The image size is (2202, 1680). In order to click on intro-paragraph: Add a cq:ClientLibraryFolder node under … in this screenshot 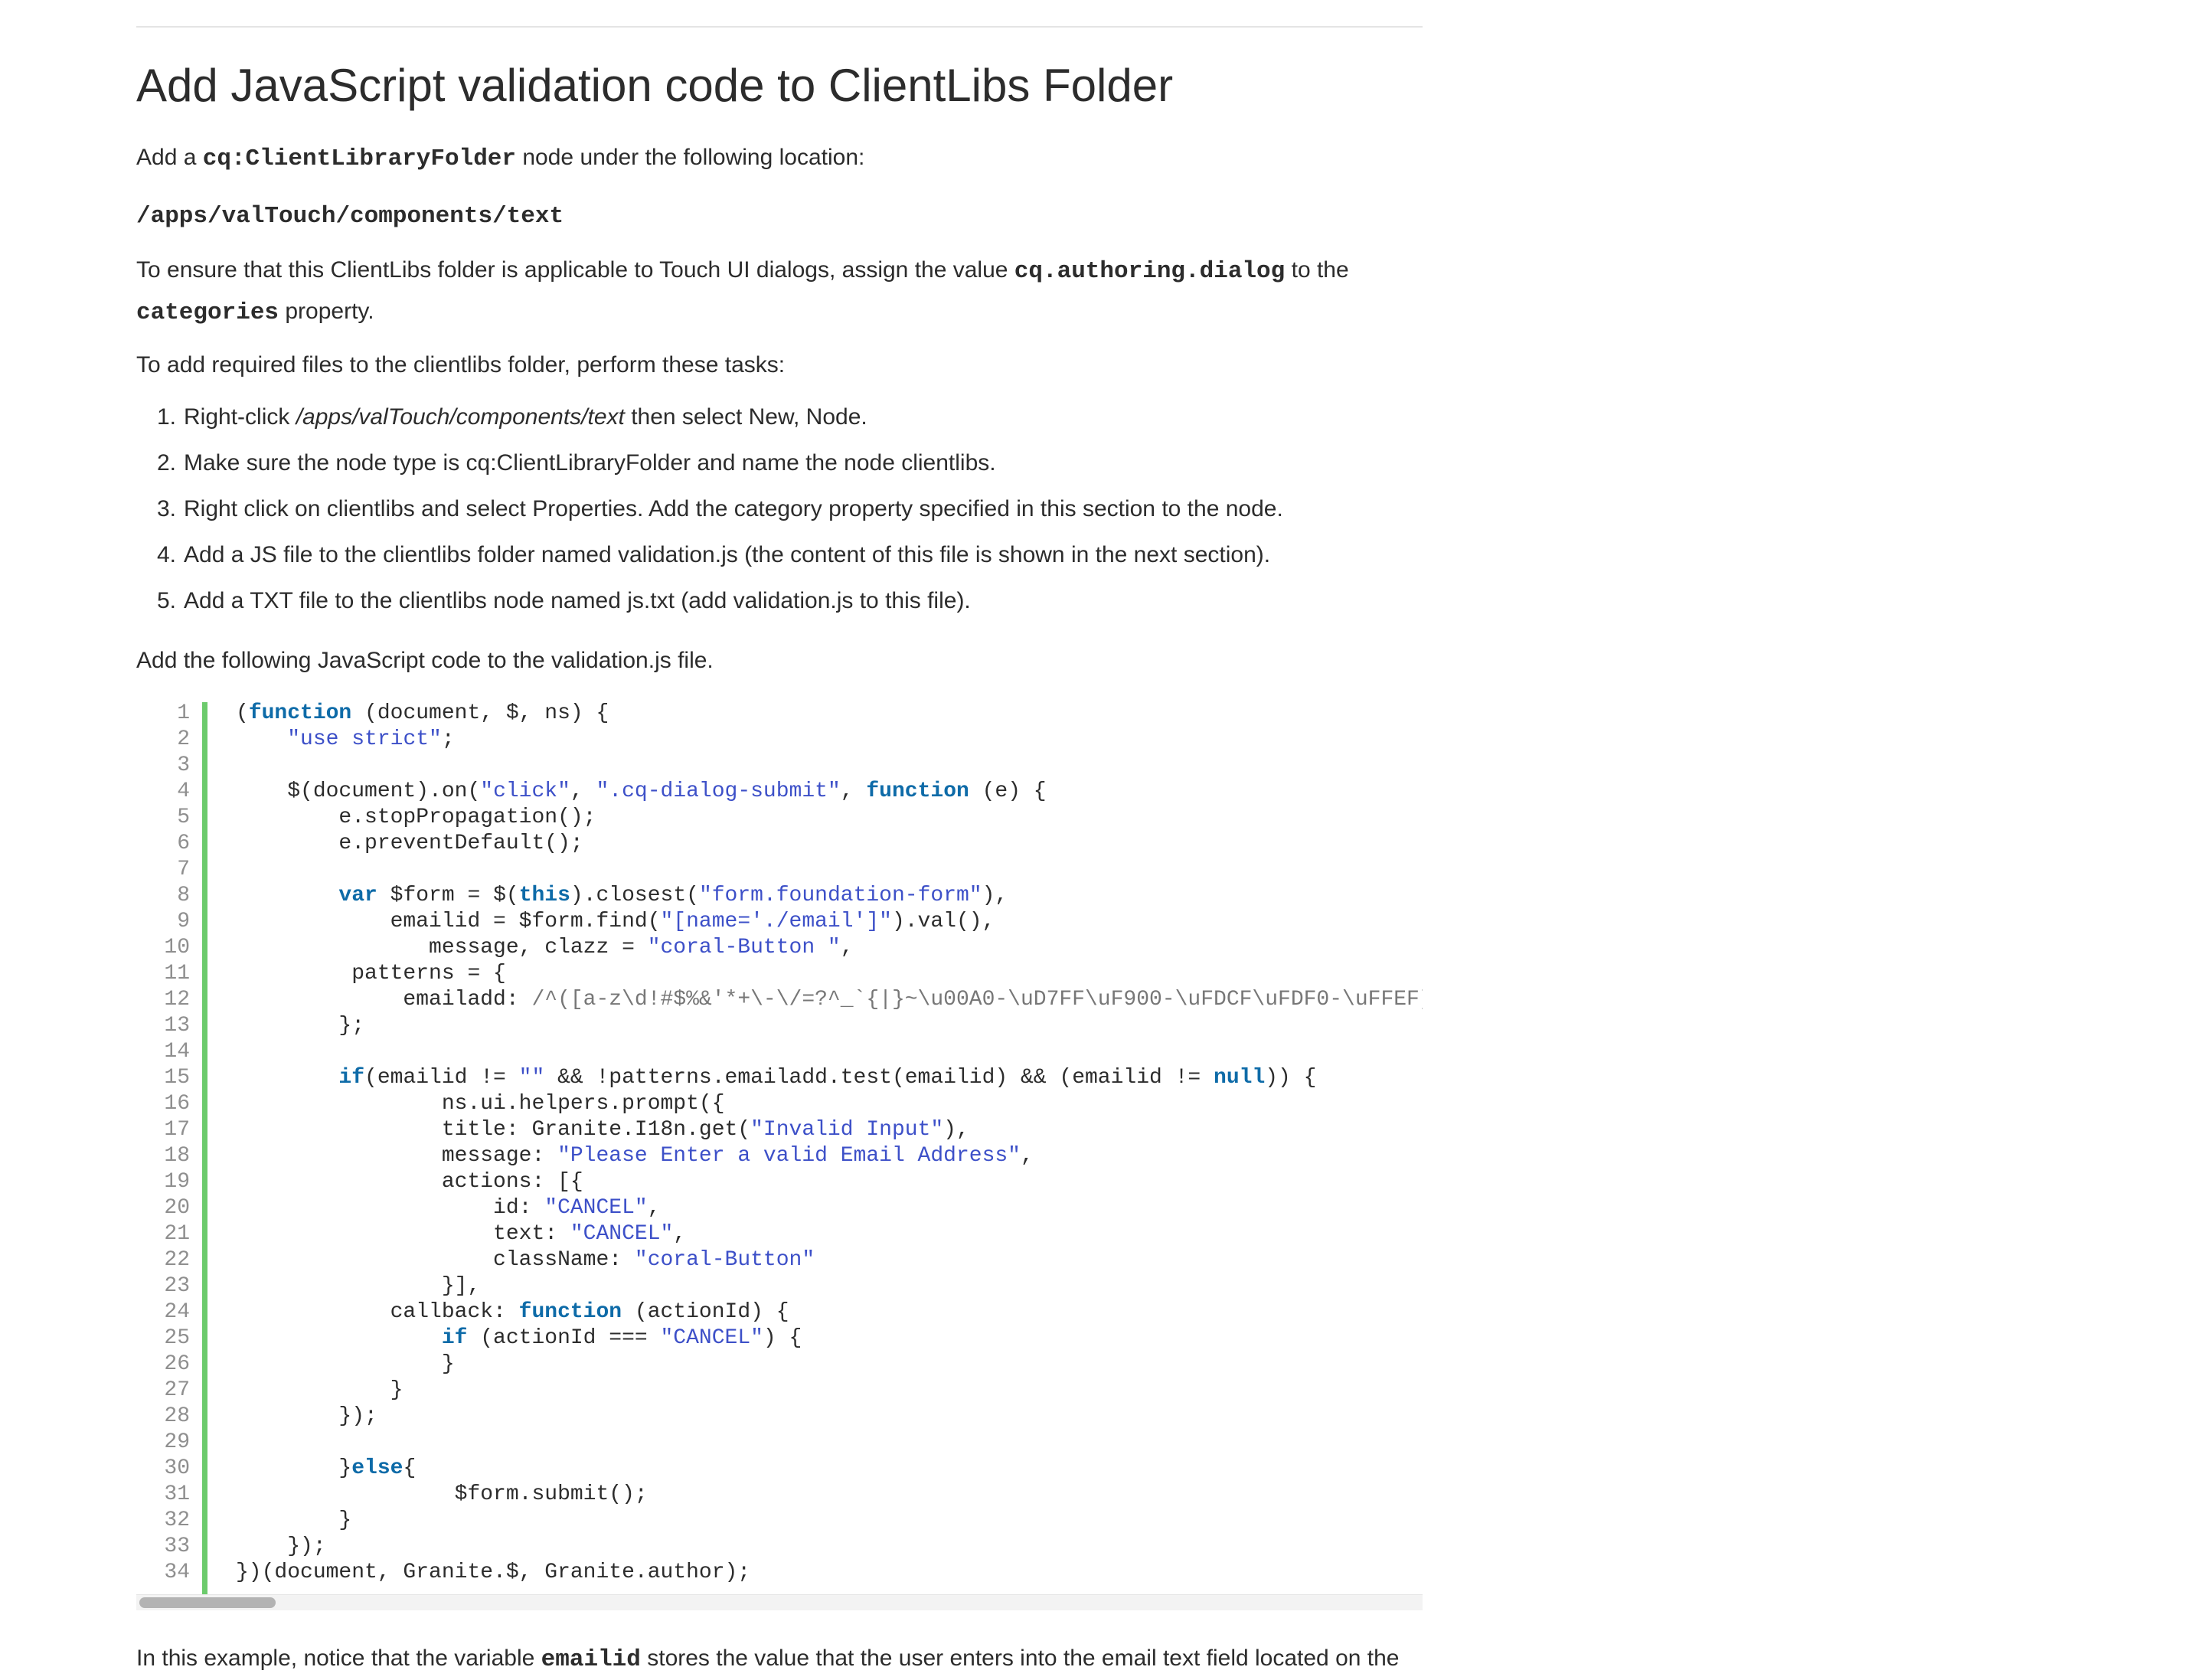, I will do `click(500, 158)`.